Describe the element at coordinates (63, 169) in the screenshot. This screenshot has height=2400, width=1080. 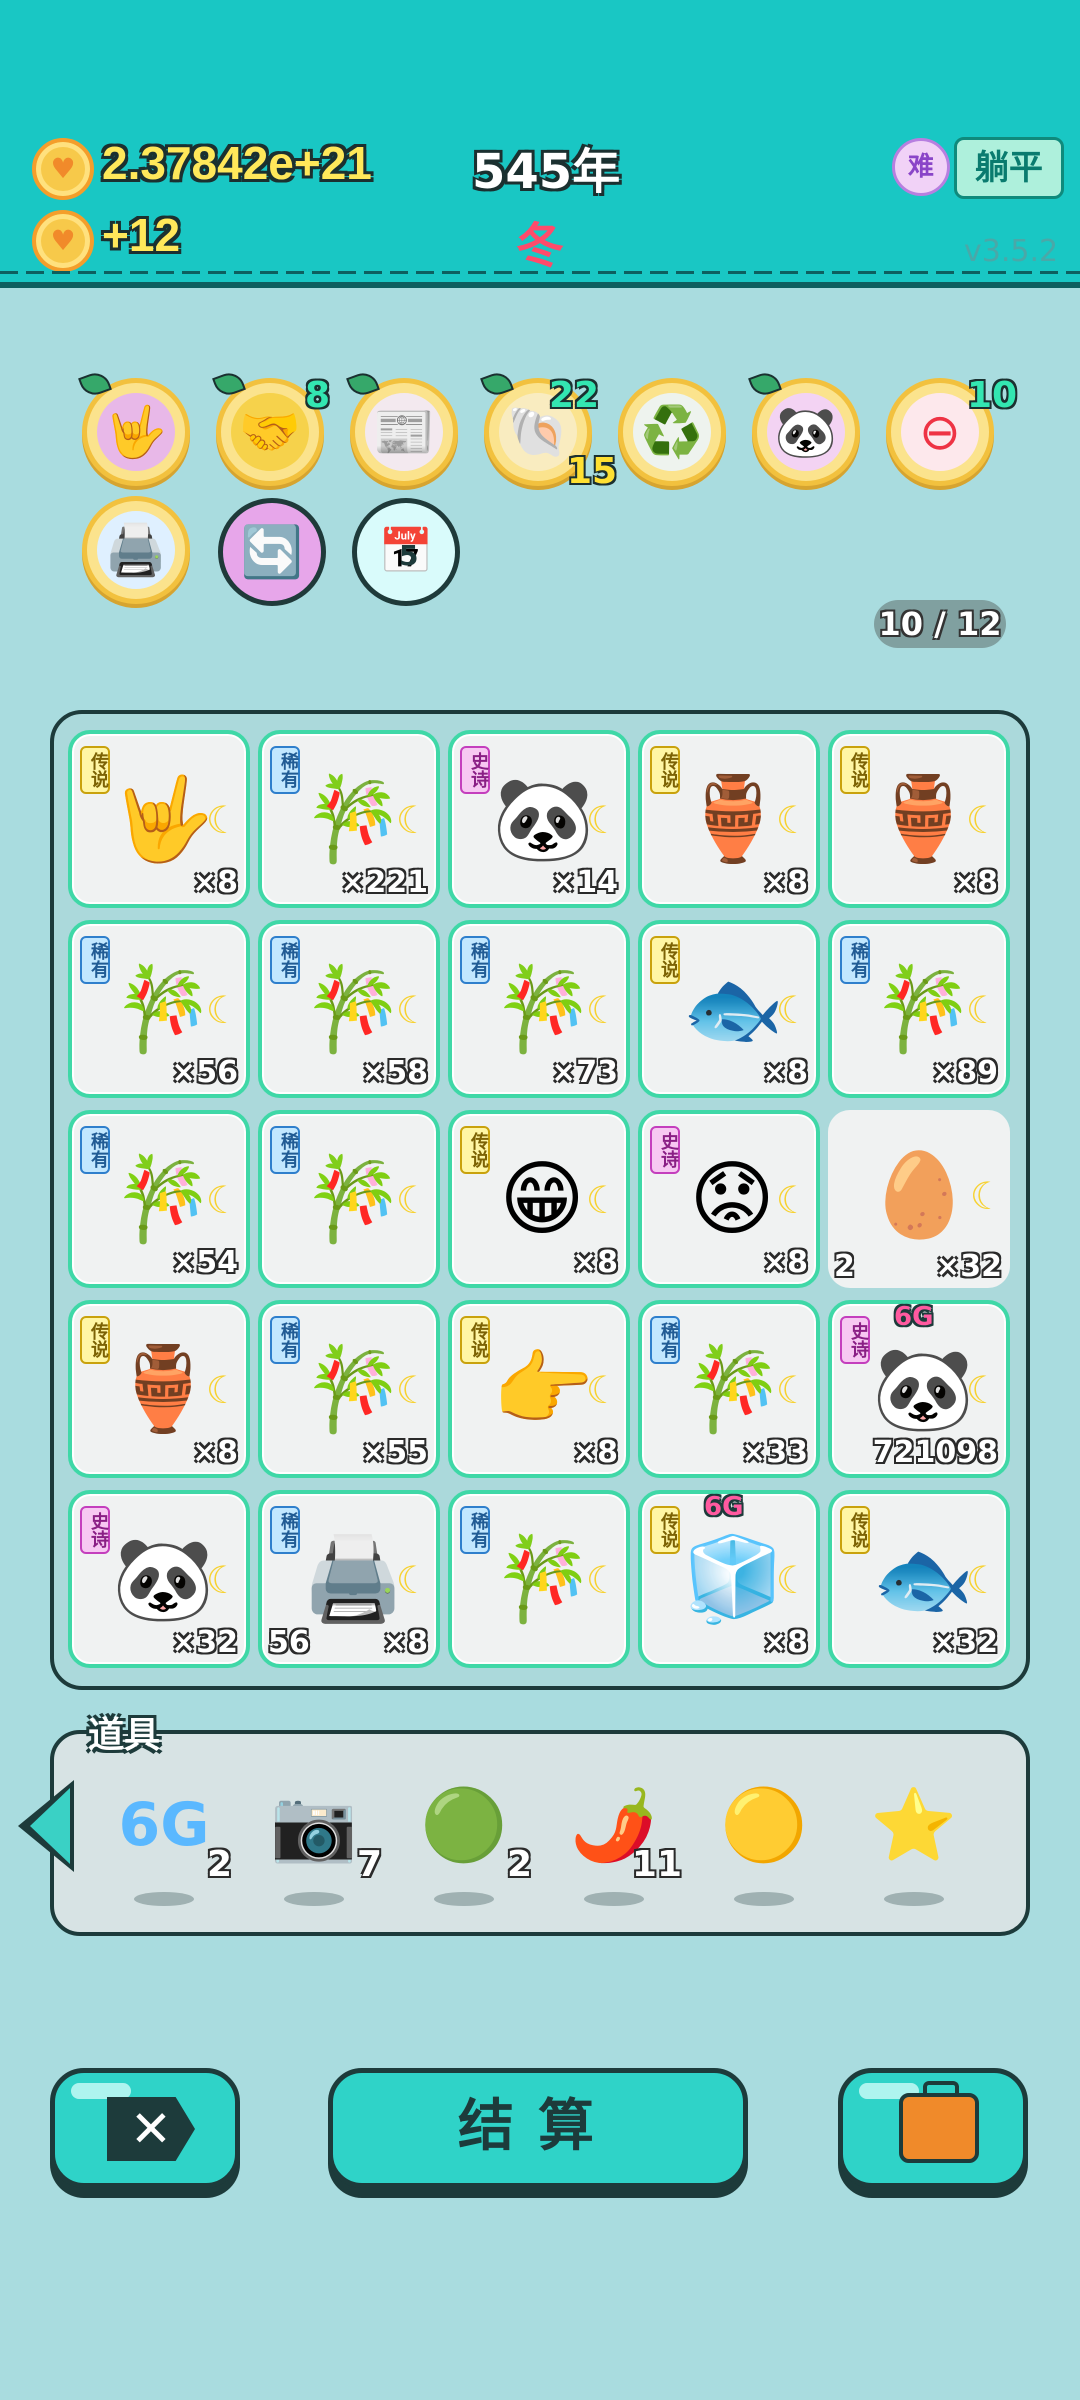
I see `heart-coin-icon: ♥` at that location.